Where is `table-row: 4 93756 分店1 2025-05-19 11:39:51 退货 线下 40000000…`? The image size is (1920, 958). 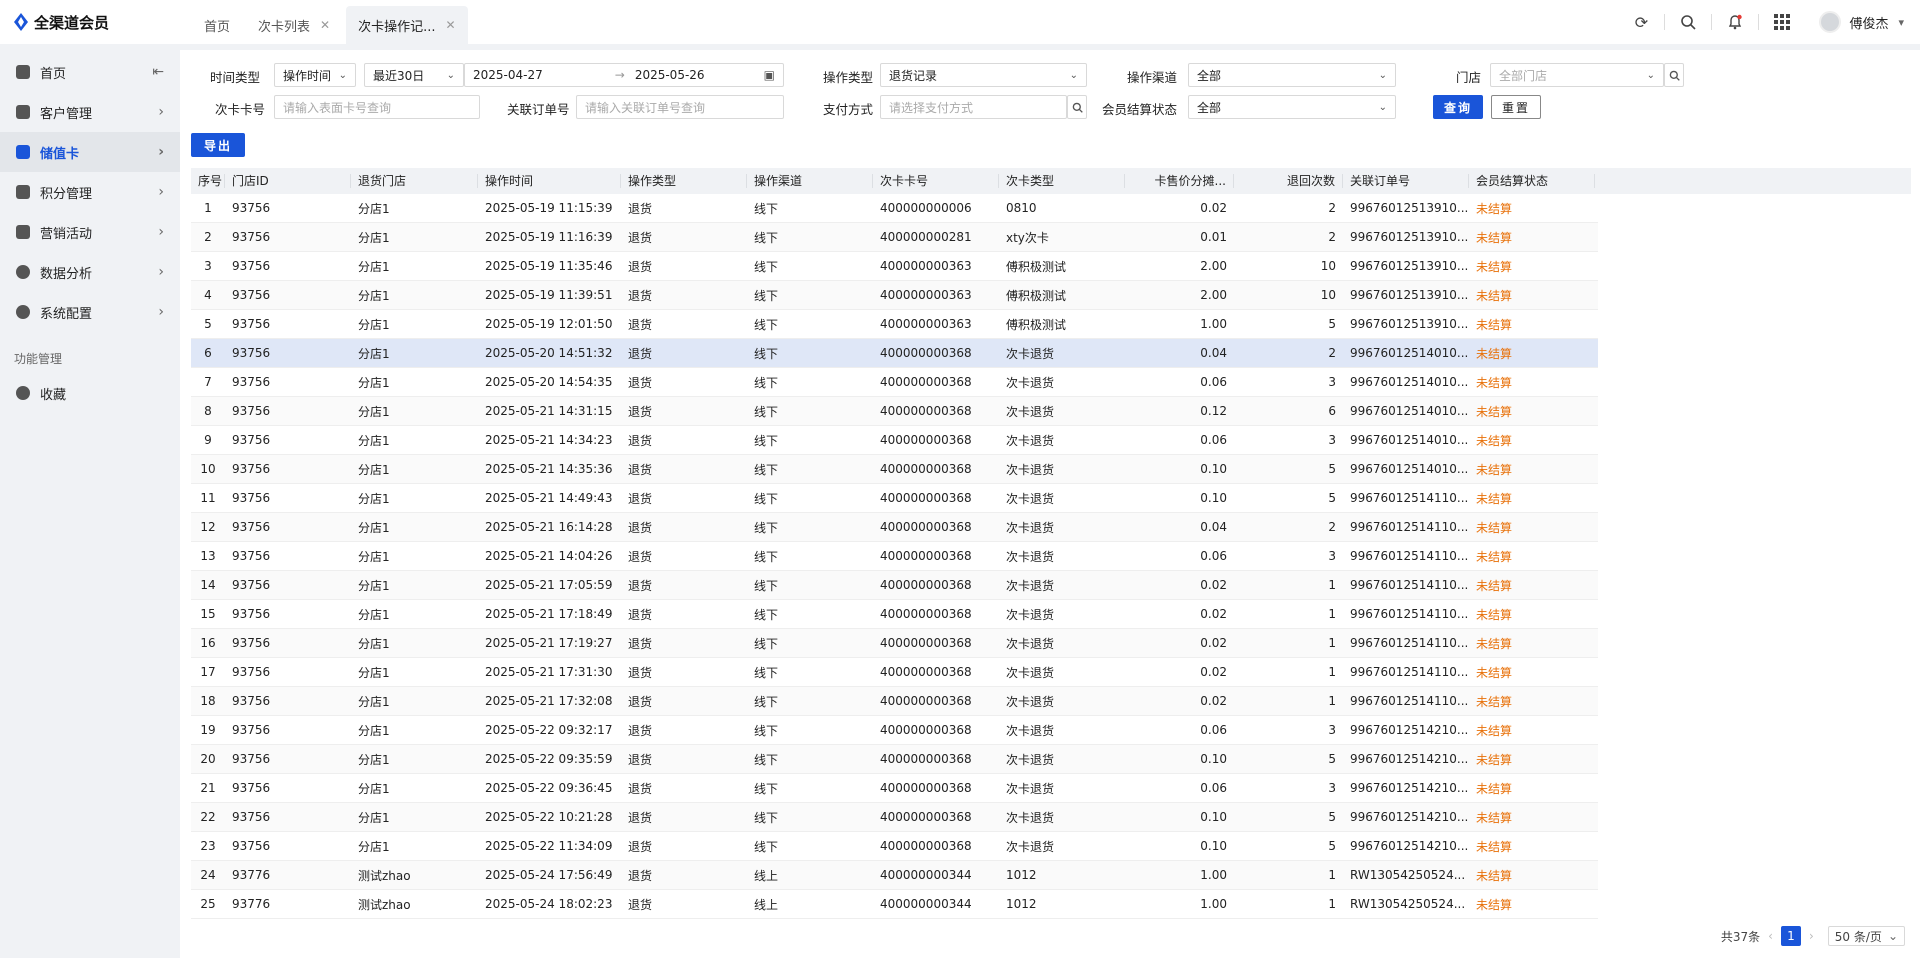 table-row: 4 93756 分店1 2025-05-19 11:39:51 退货 线下 40000000… is located at coordinates (894, 295).